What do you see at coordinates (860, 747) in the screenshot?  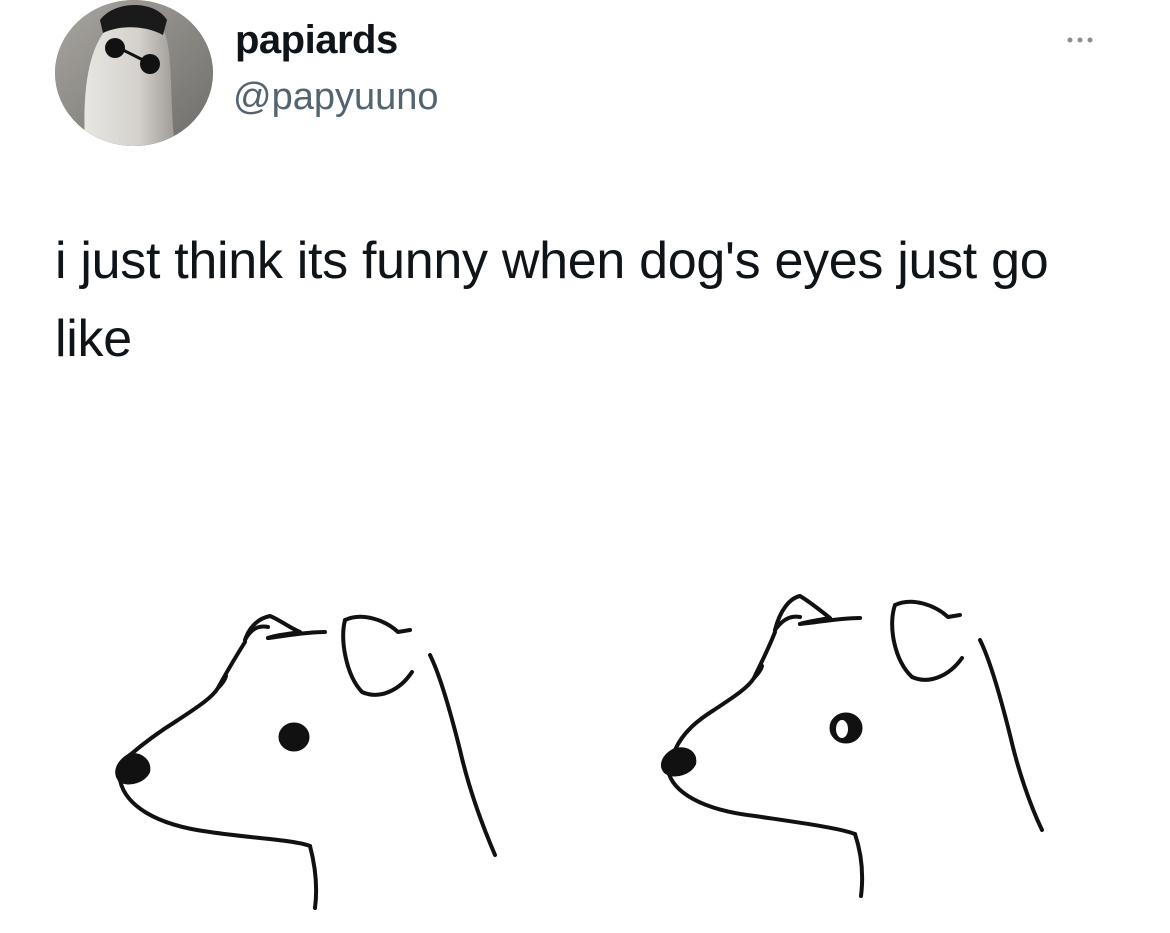 I see `dog-drawing-right` at bounding box center [860, 747].